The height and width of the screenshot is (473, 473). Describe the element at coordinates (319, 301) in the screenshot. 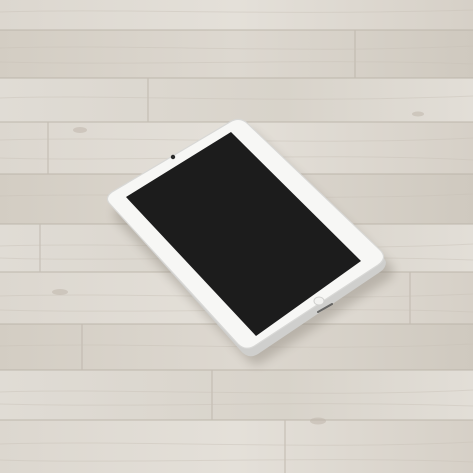

I see `home-button` at that location.